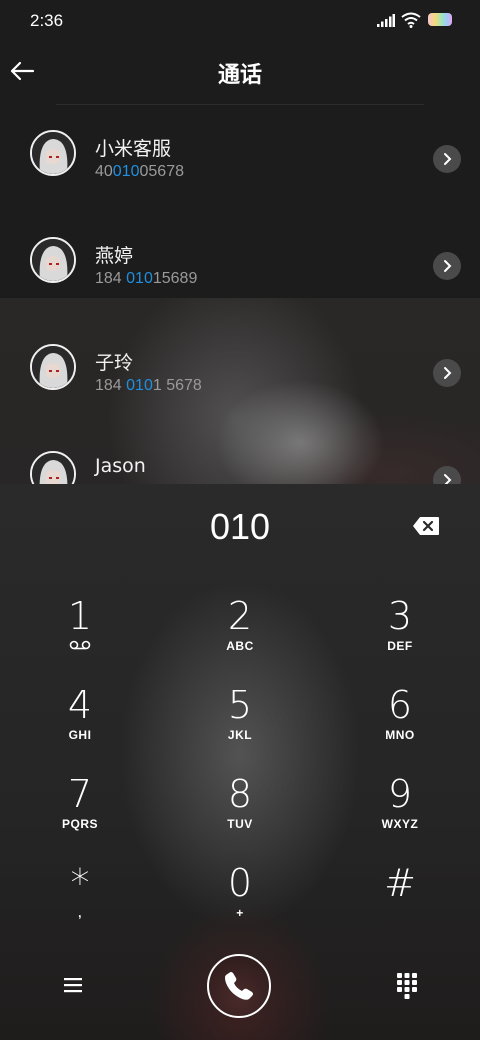 Image resolution: width=480 pixels, height=1040 pixels. Describe the element at coordinates (386, 20) in the screenshot. I see `signal-icon` at that location.